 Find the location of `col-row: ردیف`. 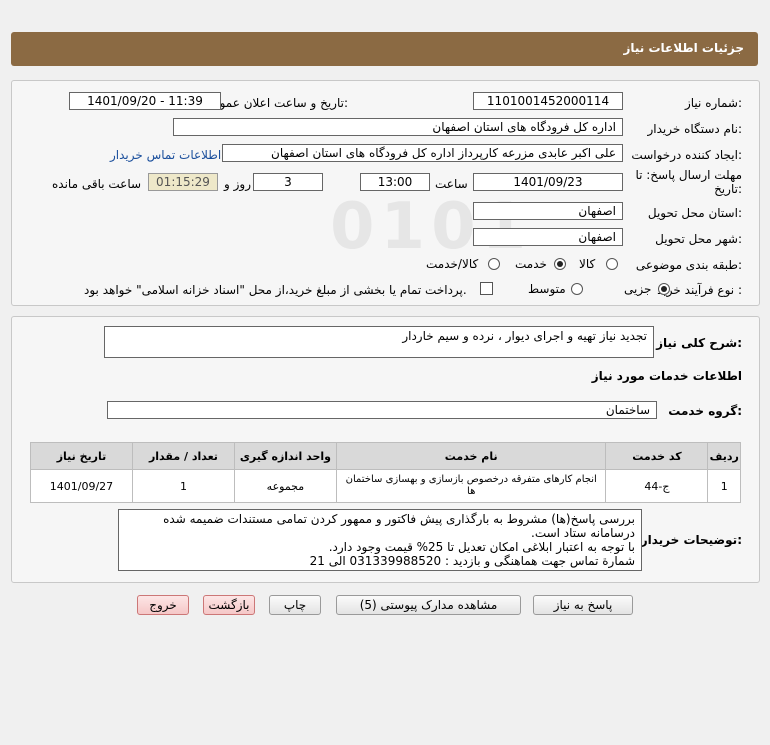

col-row: ردیف is located at coordinates (724, 456).